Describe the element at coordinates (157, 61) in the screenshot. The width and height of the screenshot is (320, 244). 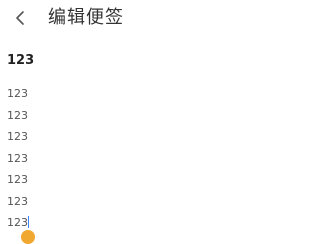
I see `note-title-field: 123` at that location.